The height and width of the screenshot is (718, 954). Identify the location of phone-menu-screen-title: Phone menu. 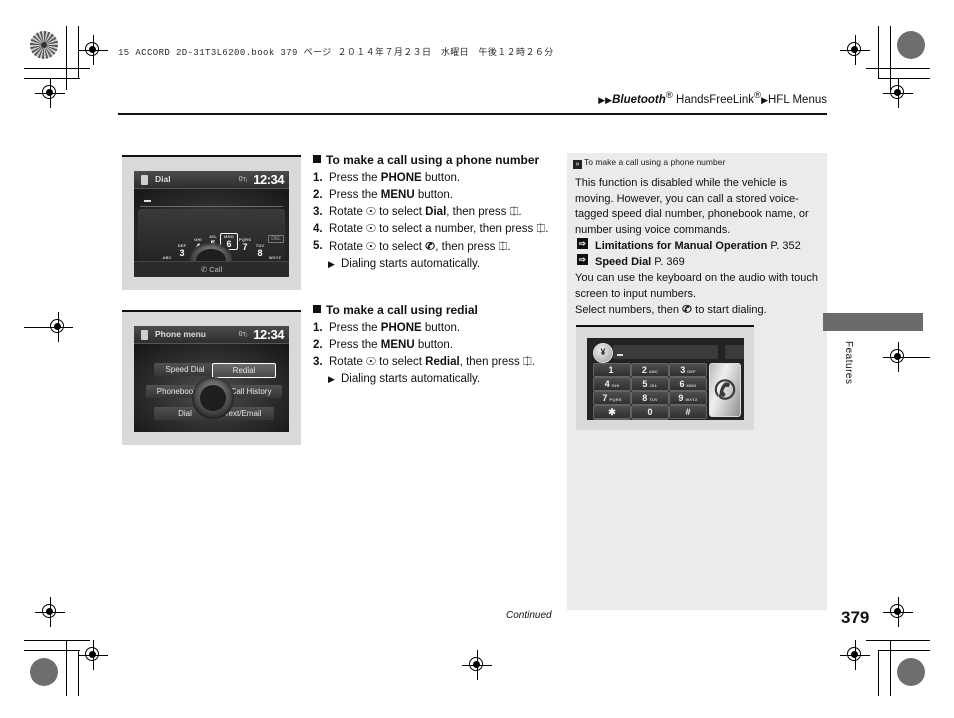
(181, 334).